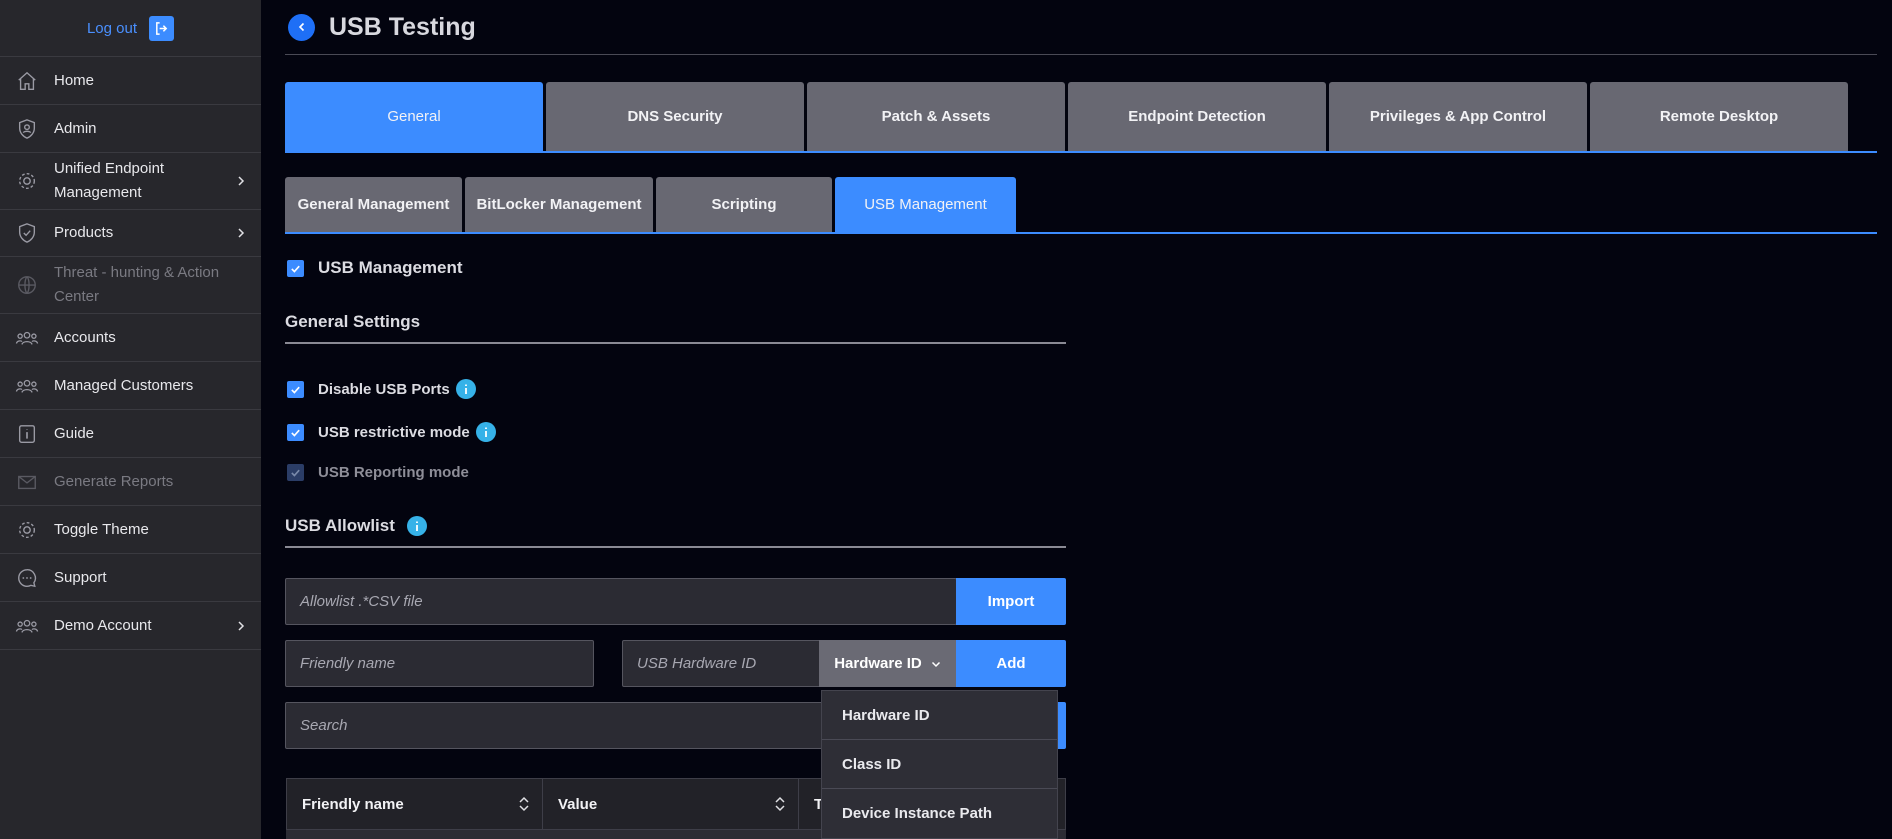 Image resolution: width=1892 pixels, height=839 pixels. I want to click on sidebar-item-label: Admin, so click(75, 128).